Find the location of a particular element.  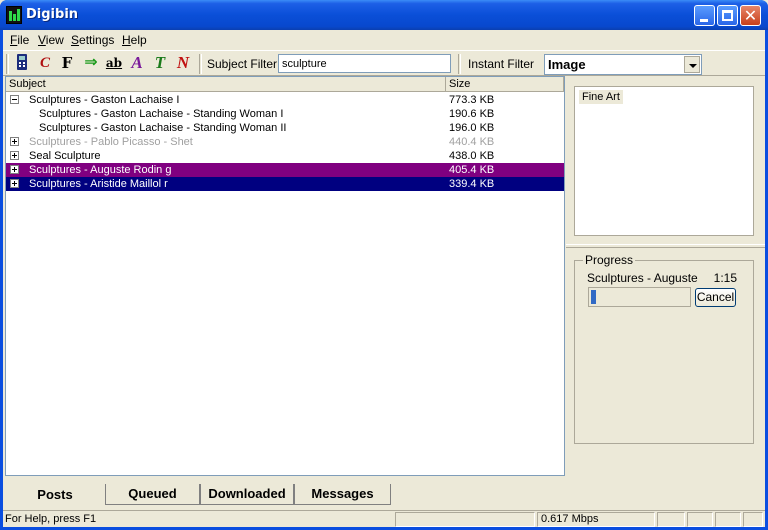

row-size: 190.6 KB is located at coordinates (472, 114).